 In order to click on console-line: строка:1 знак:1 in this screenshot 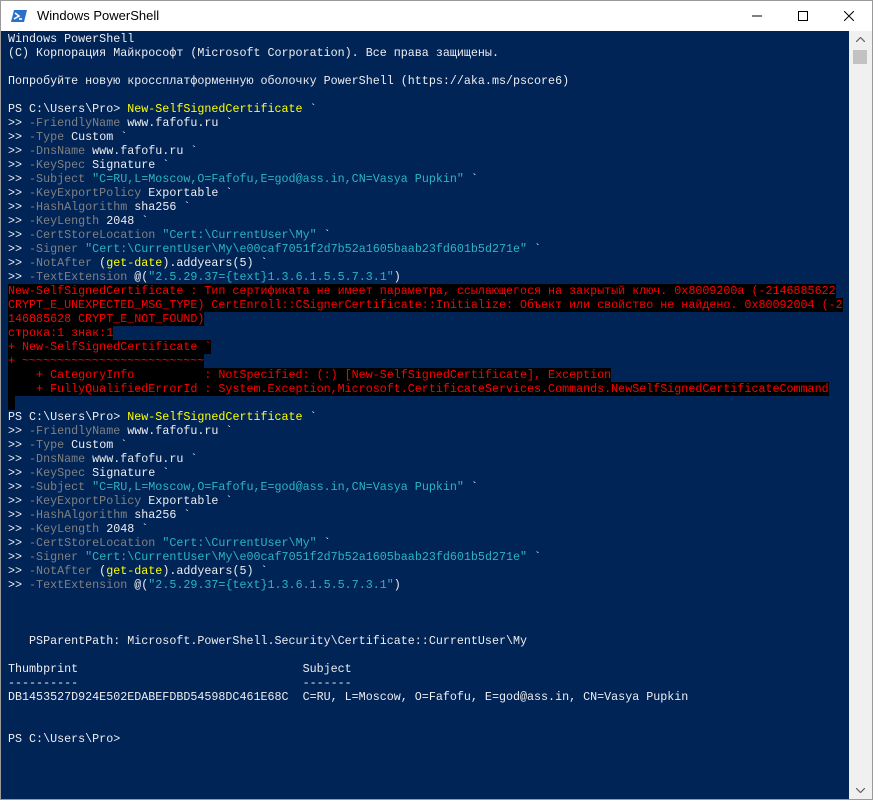, I will do `click(425, 333)`.